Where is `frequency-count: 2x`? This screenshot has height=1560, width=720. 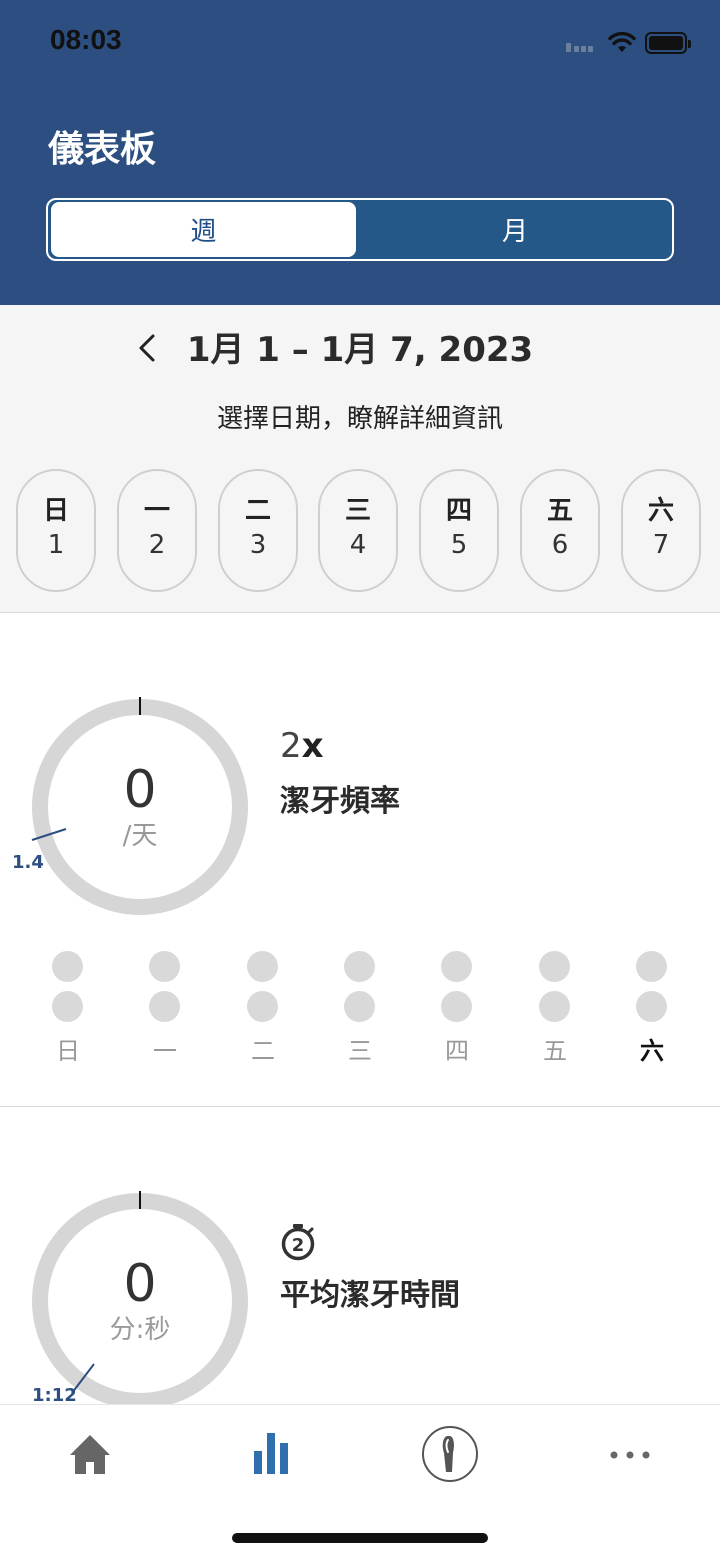 frequency-count: 2x is located at coordinates (302, 746).